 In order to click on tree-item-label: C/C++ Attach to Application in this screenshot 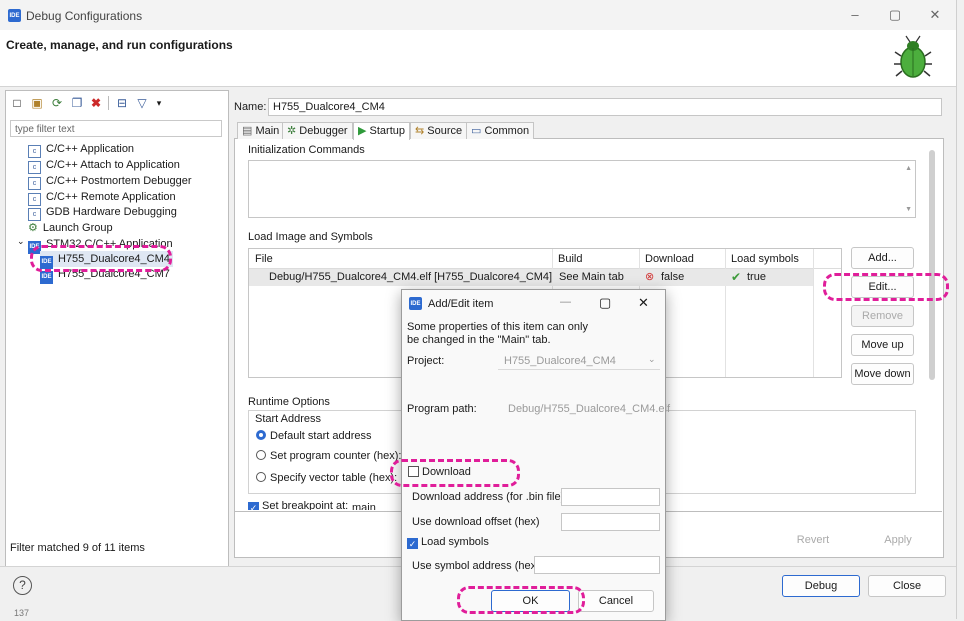, I will do `click(113, 165)`.